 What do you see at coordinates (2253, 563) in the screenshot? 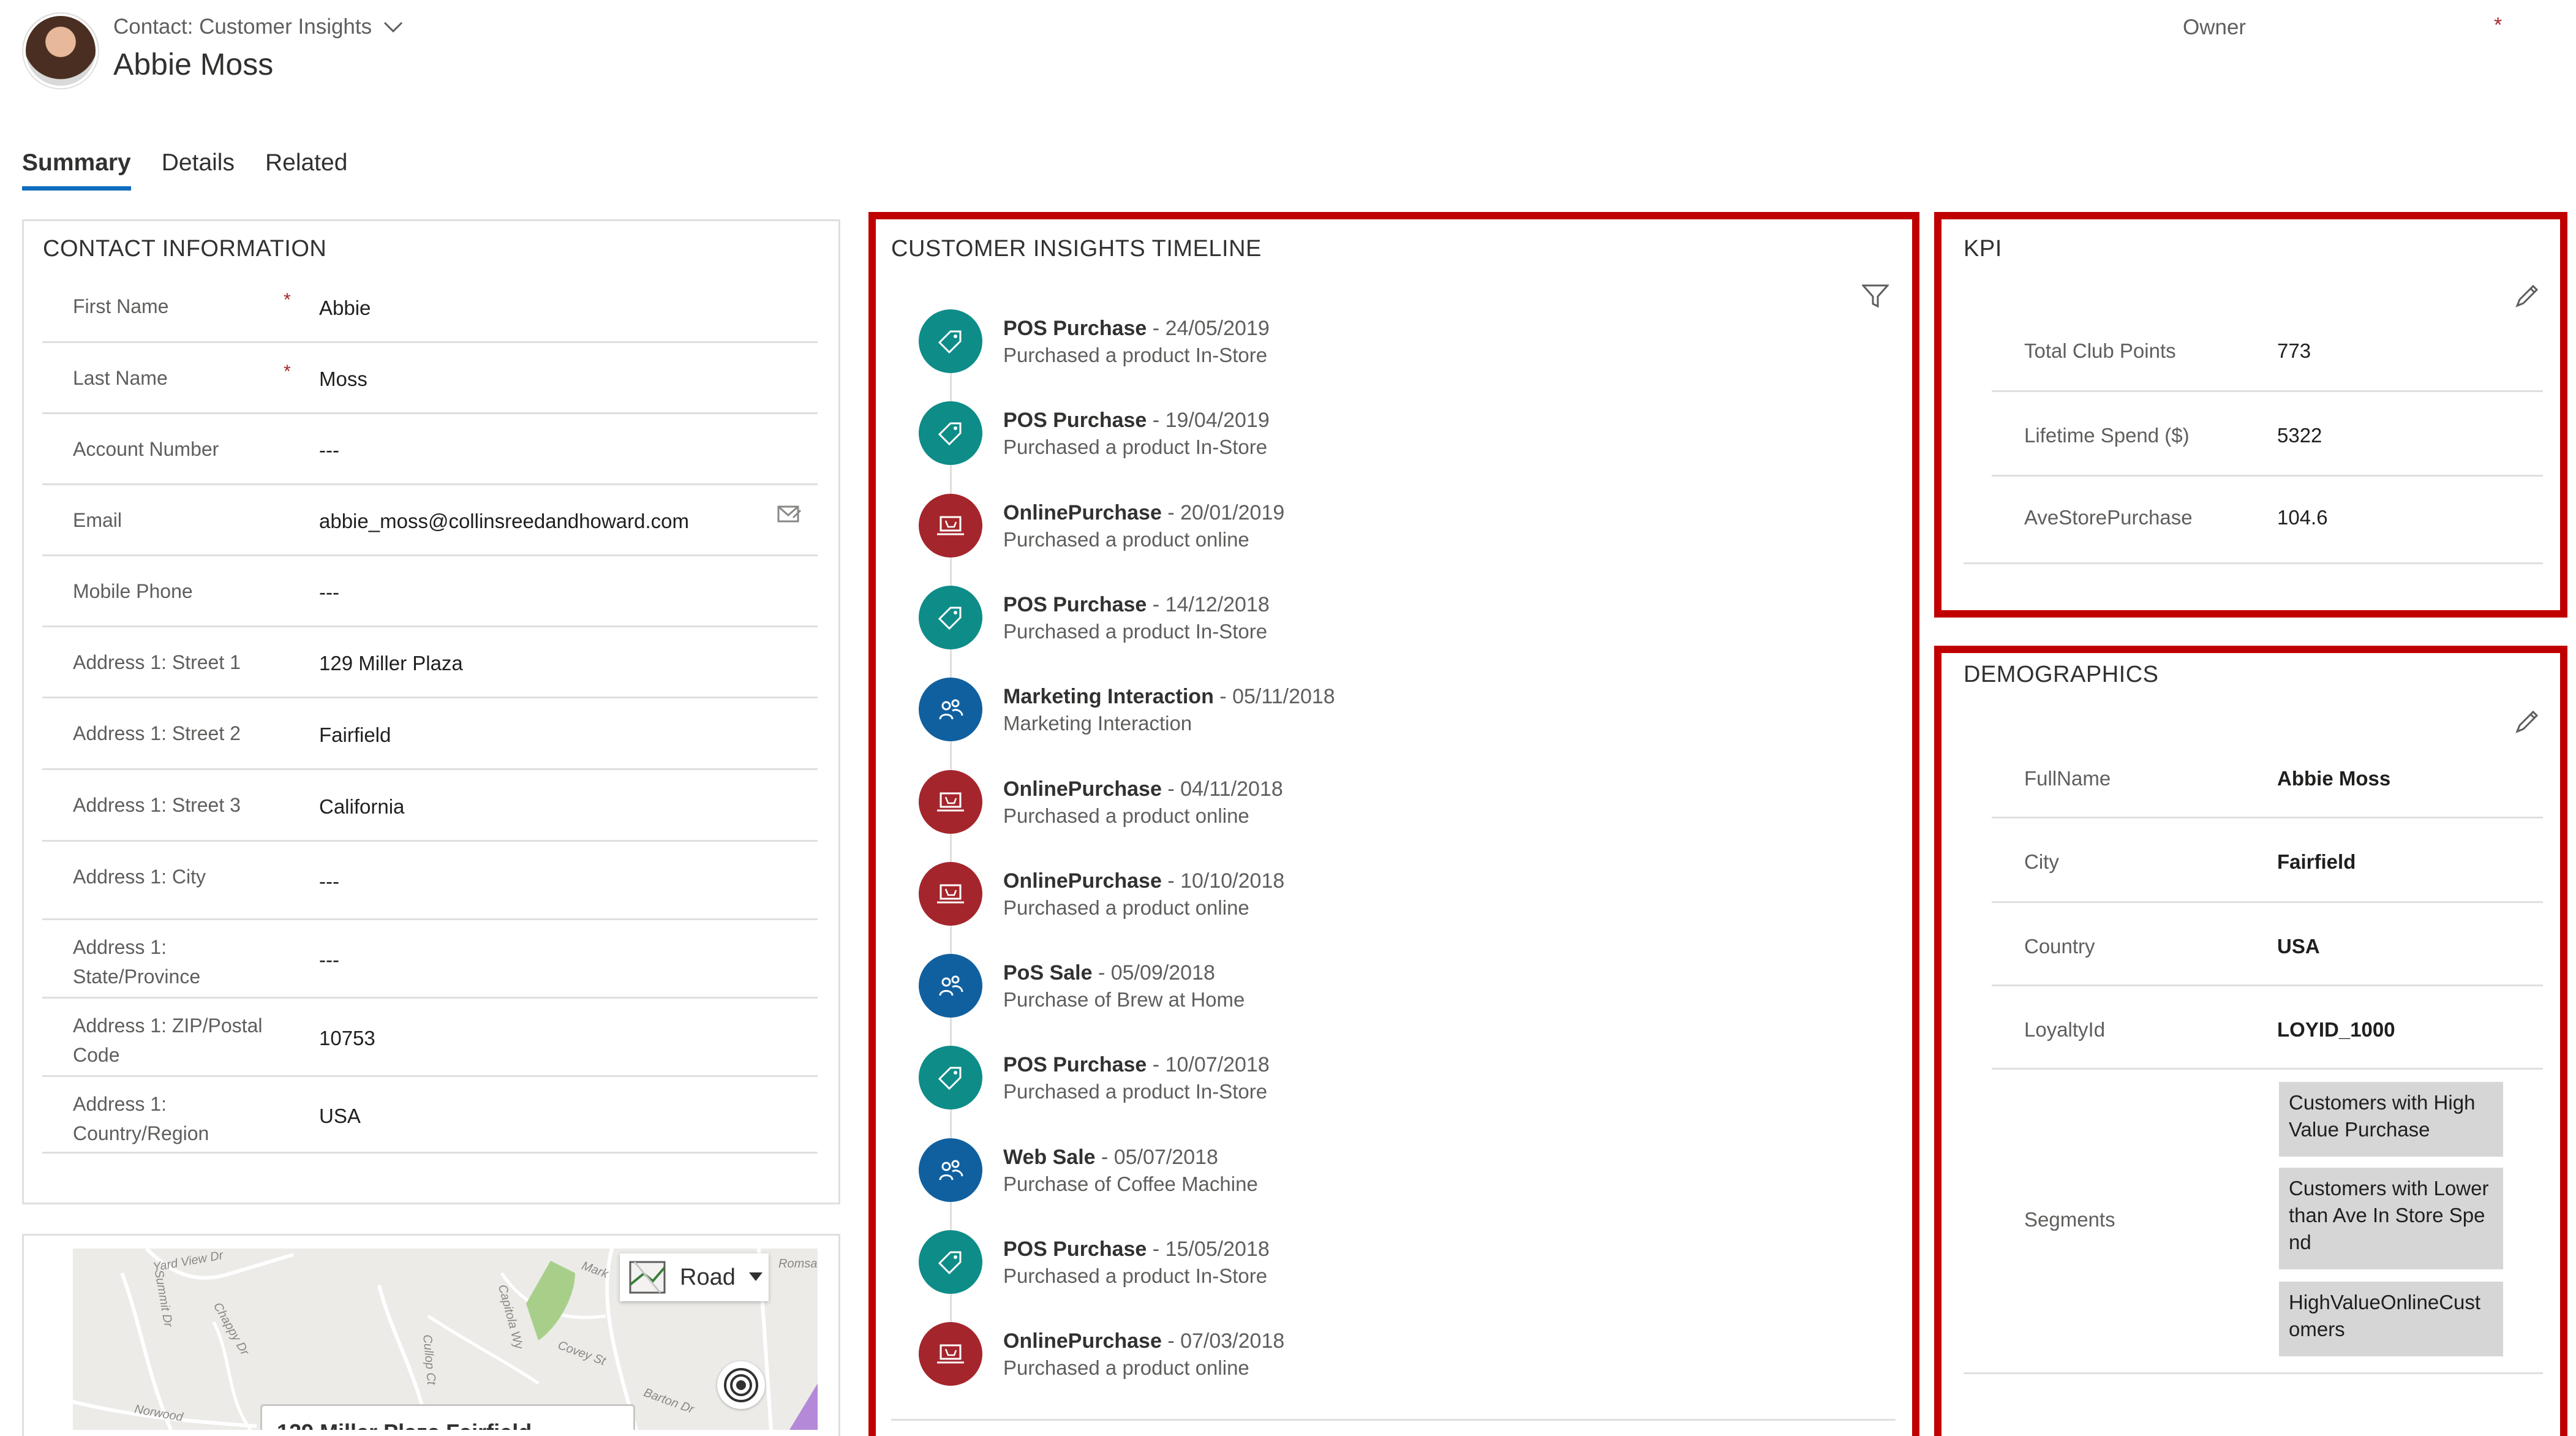
I see `kpi-bottom-divider` at bounding box center [2253, 563].